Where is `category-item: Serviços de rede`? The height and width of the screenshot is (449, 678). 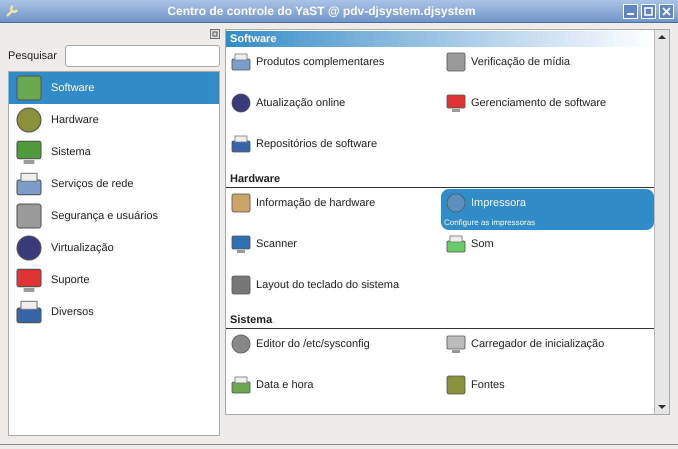 category-item: Serviços de rede is located at coordinates (114, 184).